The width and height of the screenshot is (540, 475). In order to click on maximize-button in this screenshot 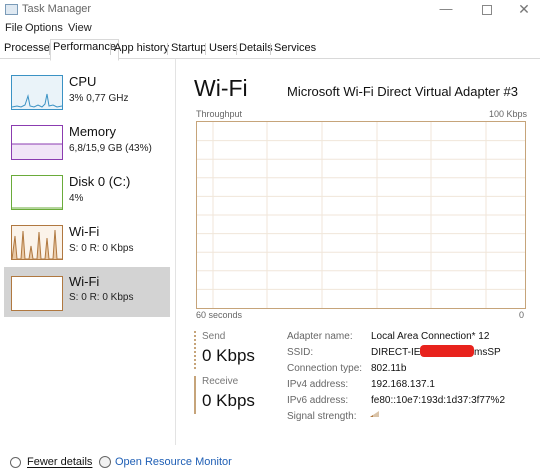, I will do `click(487, 10)`.